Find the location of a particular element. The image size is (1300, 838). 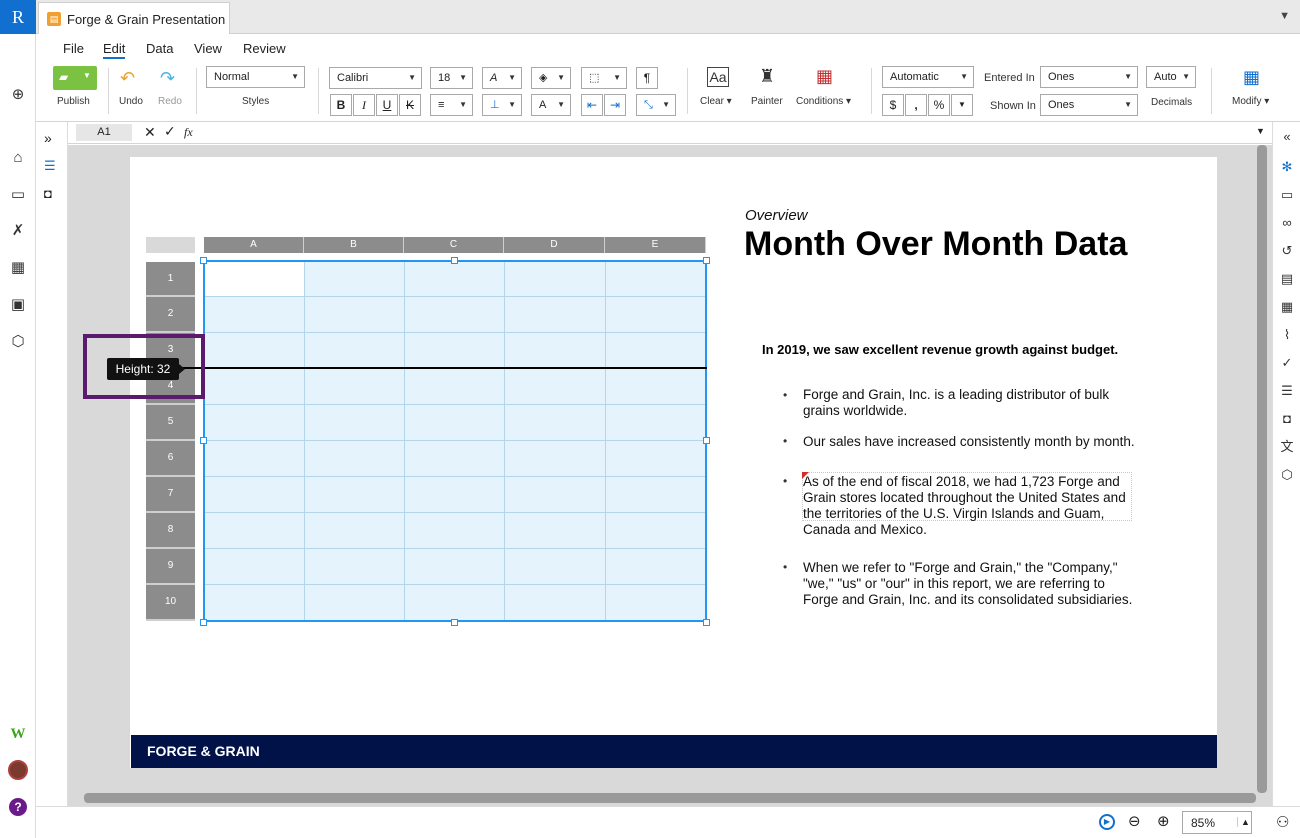

row-header-10: 10 is located at coordinates (170, 603).